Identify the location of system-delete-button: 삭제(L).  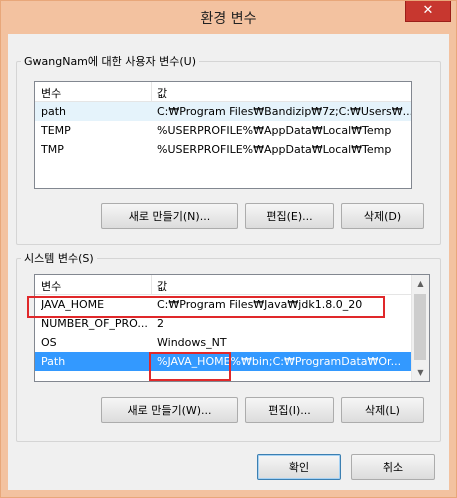
(382, 410).